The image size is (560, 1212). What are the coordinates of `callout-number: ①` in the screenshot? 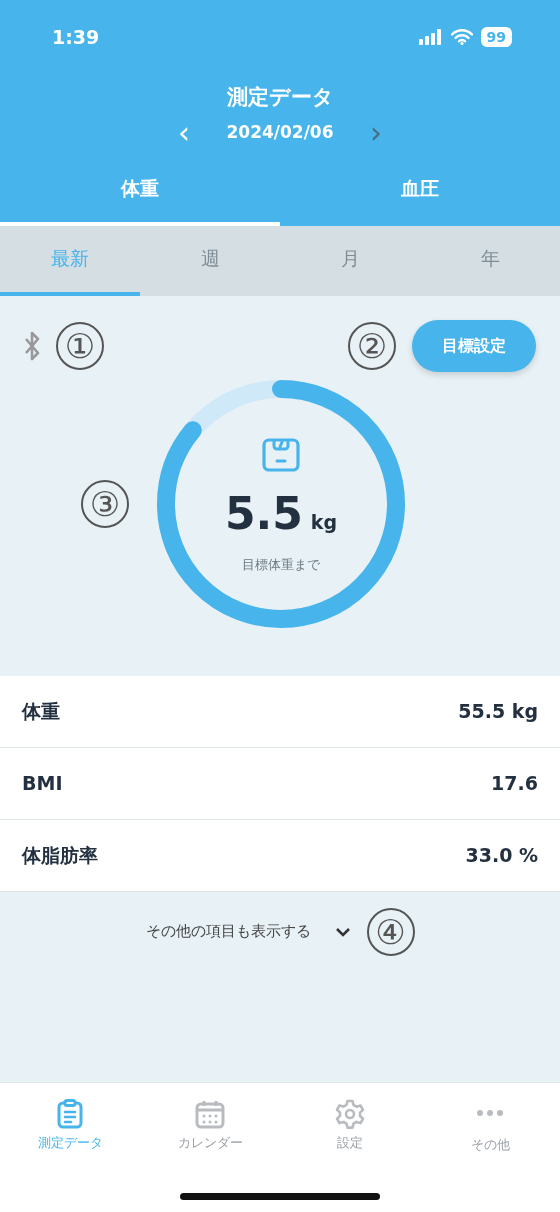 It's located at (80, 345).